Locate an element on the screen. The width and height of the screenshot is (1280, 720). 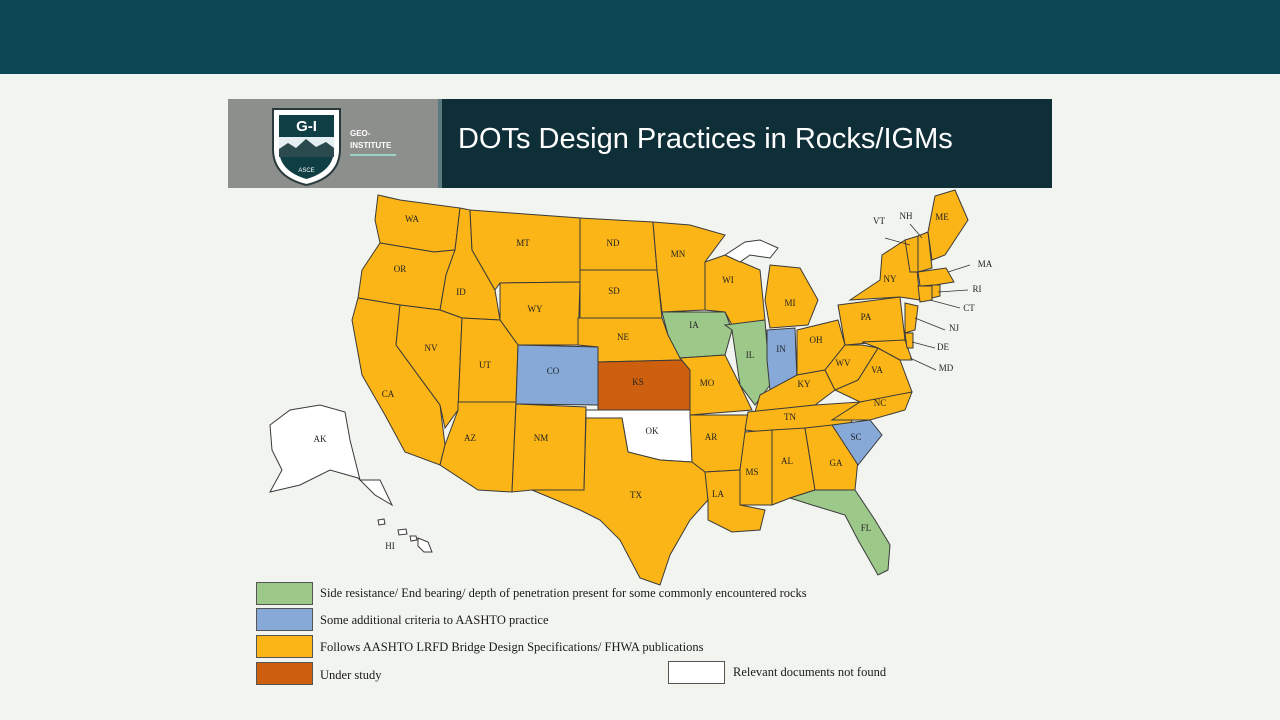
state-ct is located at coordinates (925, 294).